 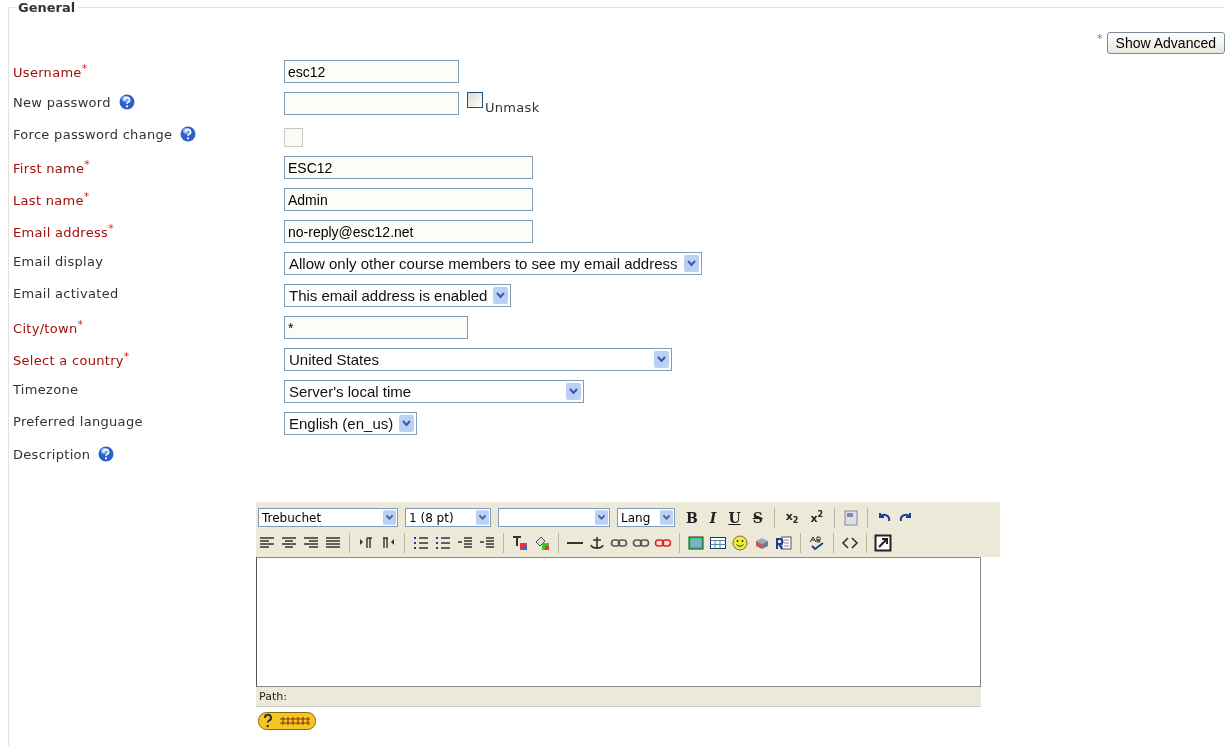 What do you see at coordinates (696, 542) in the screenshot?
I see `image-icon` at bounding box center [696, 542].